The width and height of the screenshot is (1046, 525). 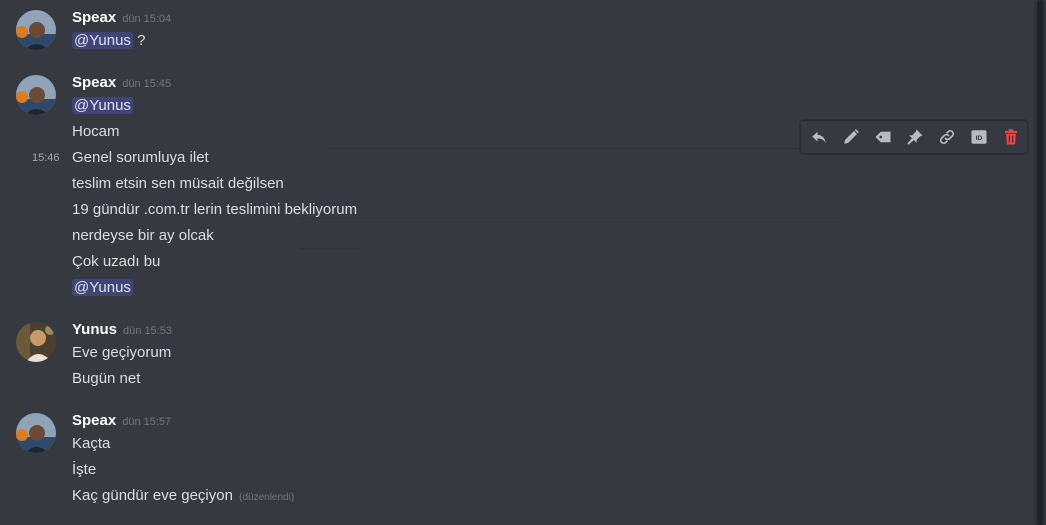 I want to click on message-line: Çok uzadı bu, so click(x=116, y=261).